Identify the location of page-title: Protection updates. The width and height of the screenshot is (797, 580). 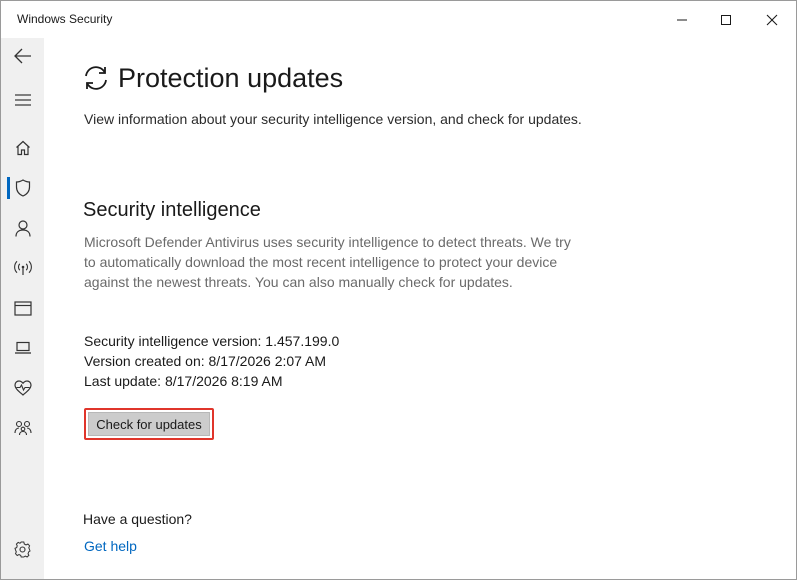
(231, 77).